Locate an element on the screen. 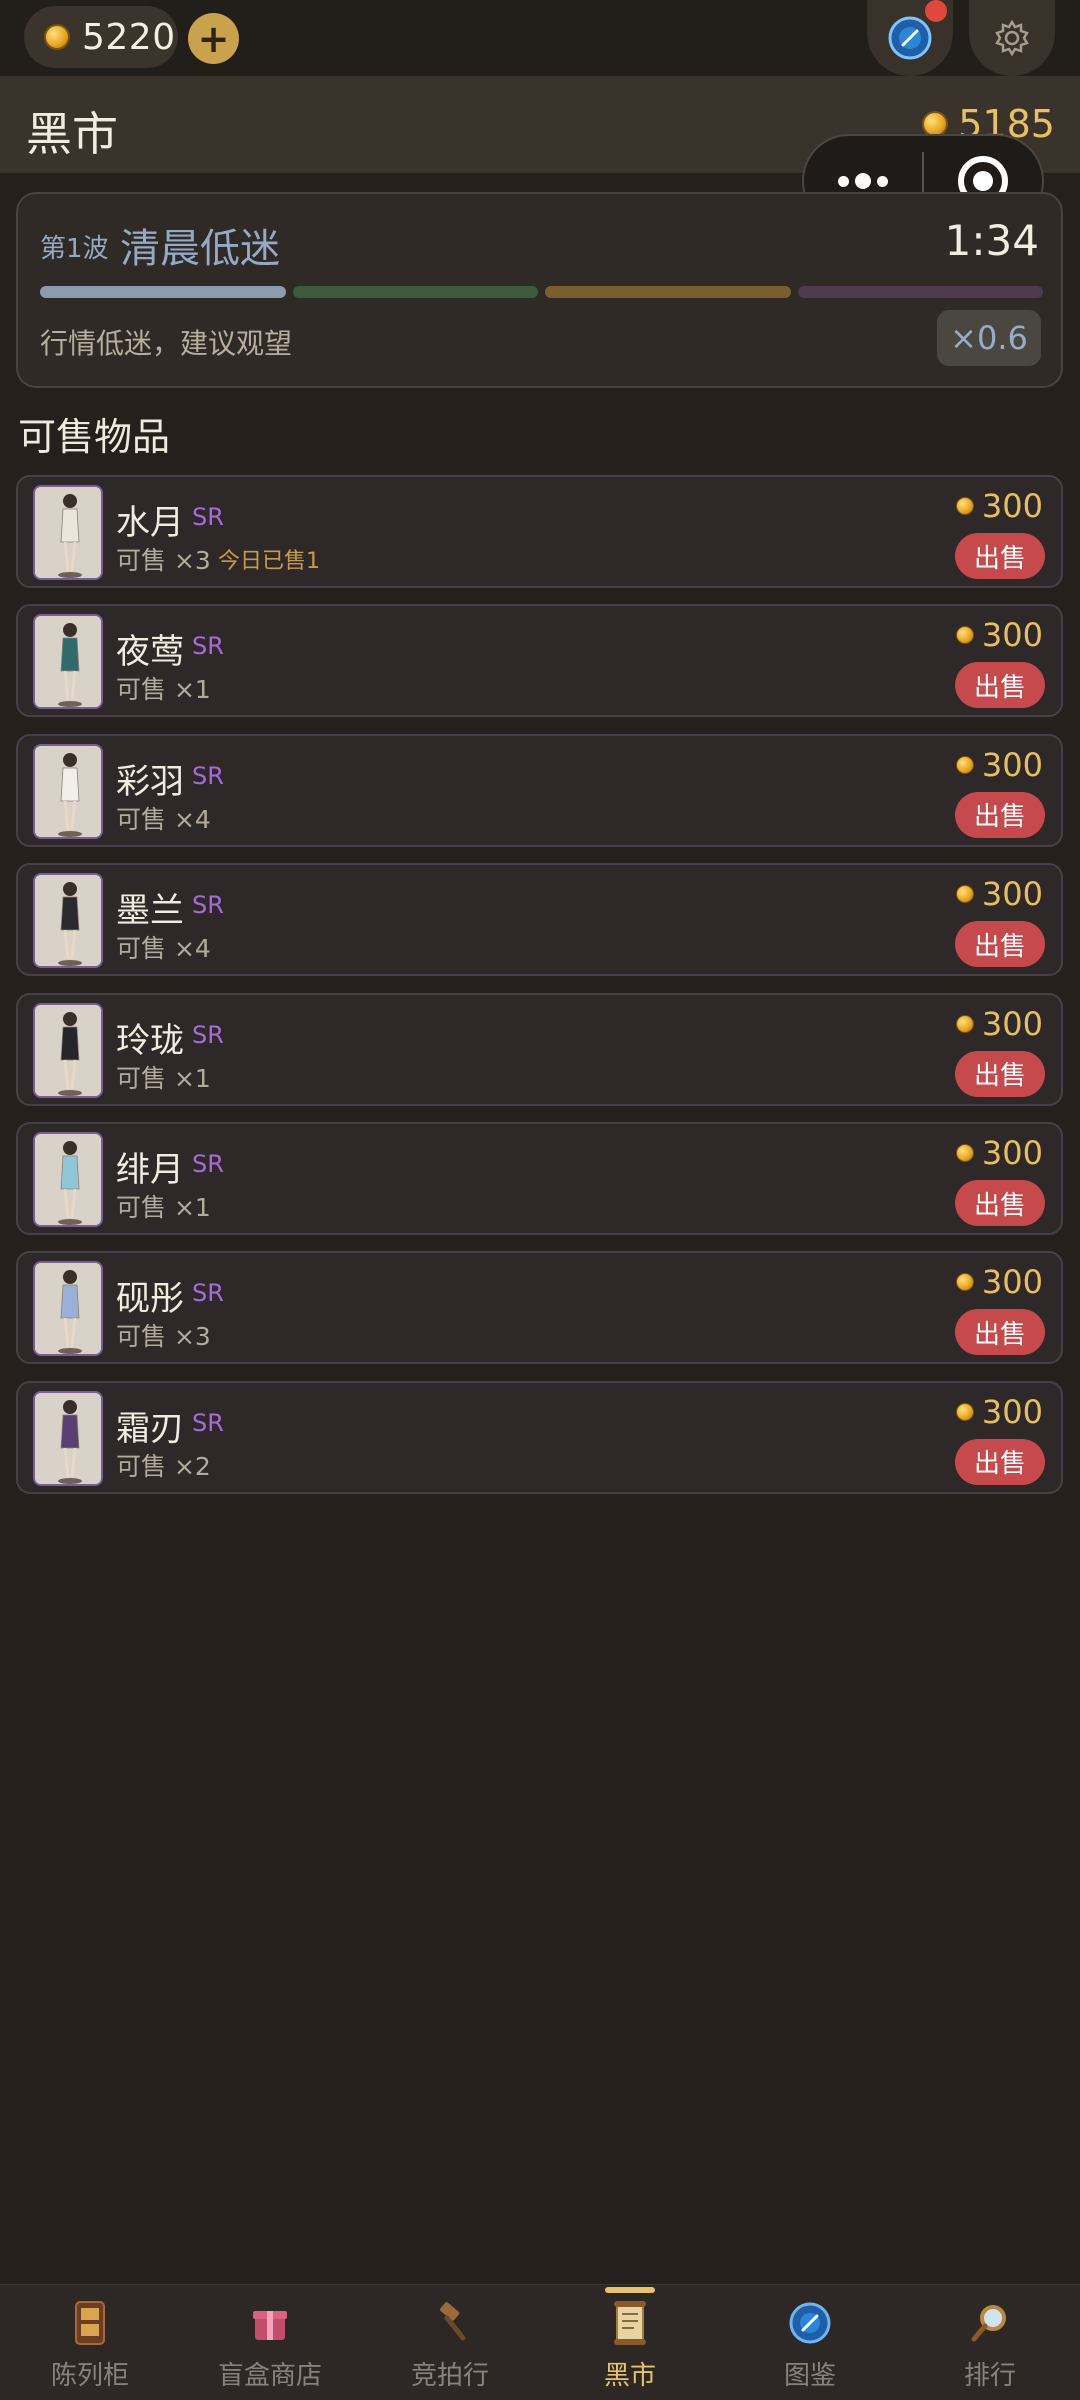 The height and width of the screenshot is (2400, 1080). nav-label: 盲盒商店 is located at coordinates (269, 2376).